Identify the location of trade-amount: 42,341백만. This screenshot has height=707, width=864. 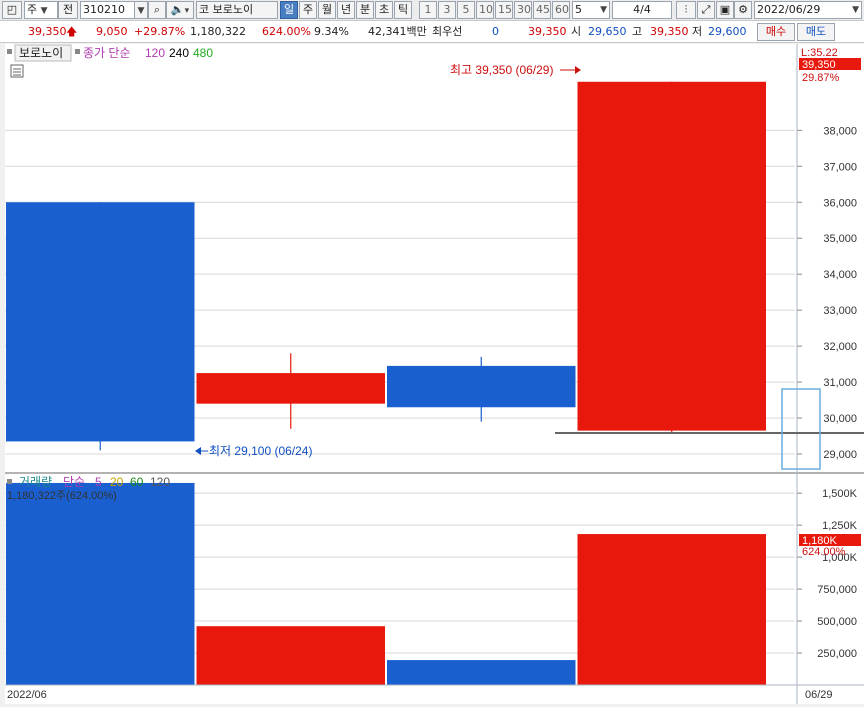
(397, 31).